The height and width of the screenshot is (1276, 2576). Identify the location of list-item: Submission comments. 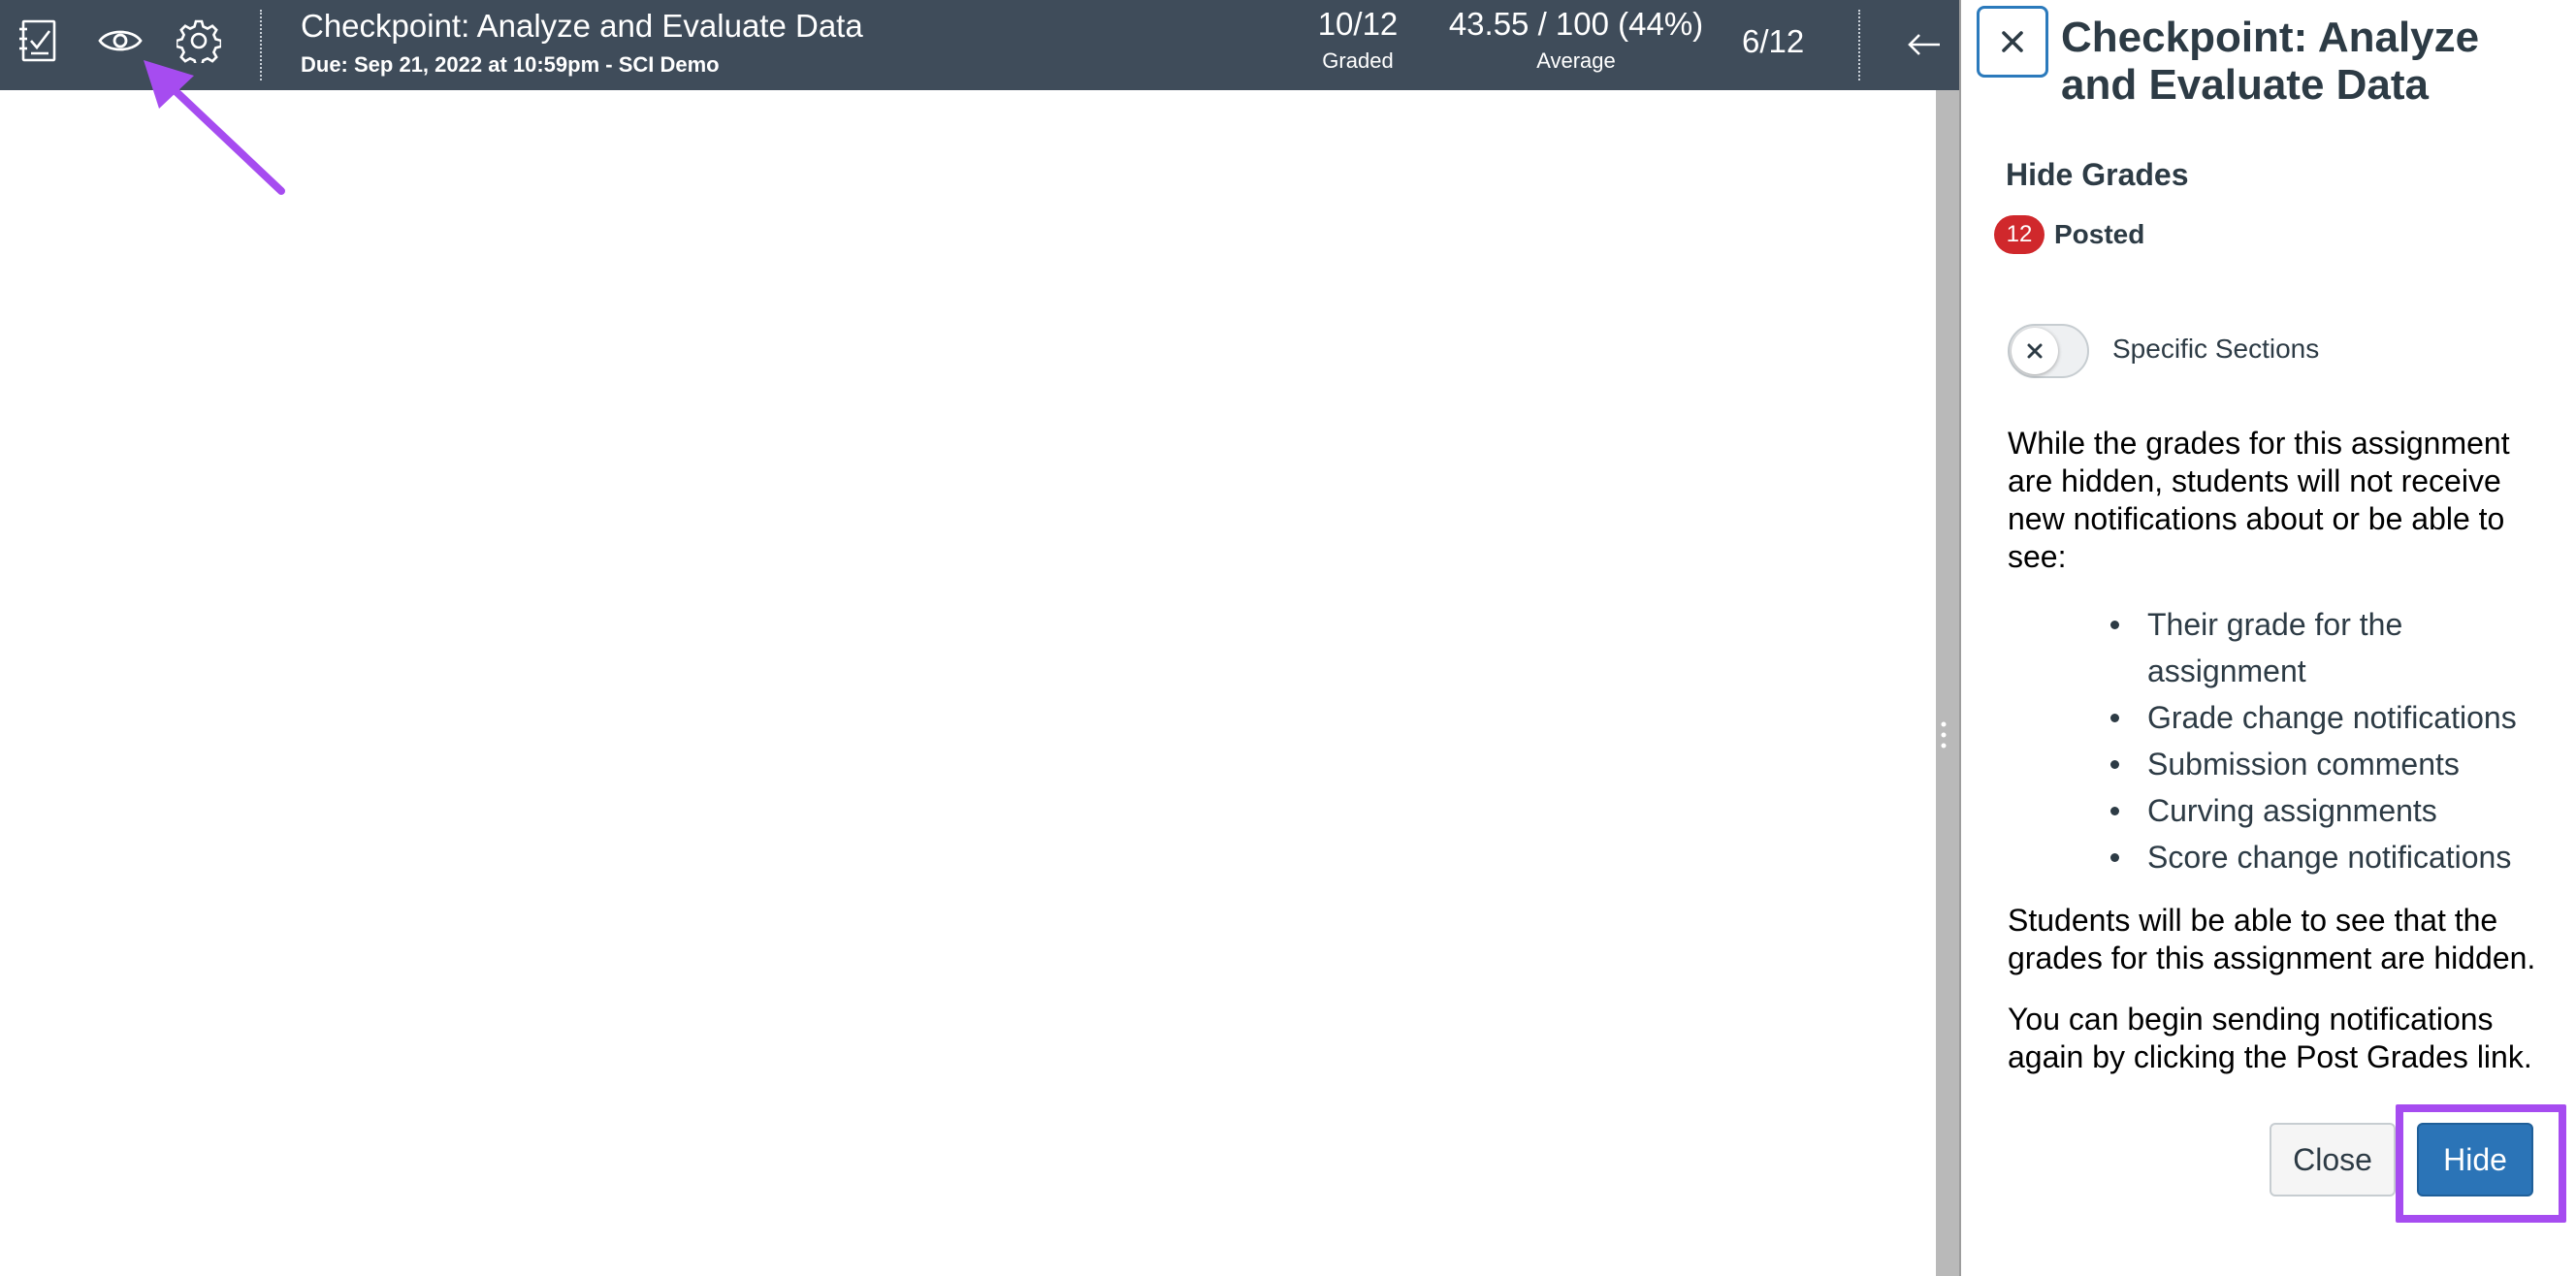
(2331, 764).